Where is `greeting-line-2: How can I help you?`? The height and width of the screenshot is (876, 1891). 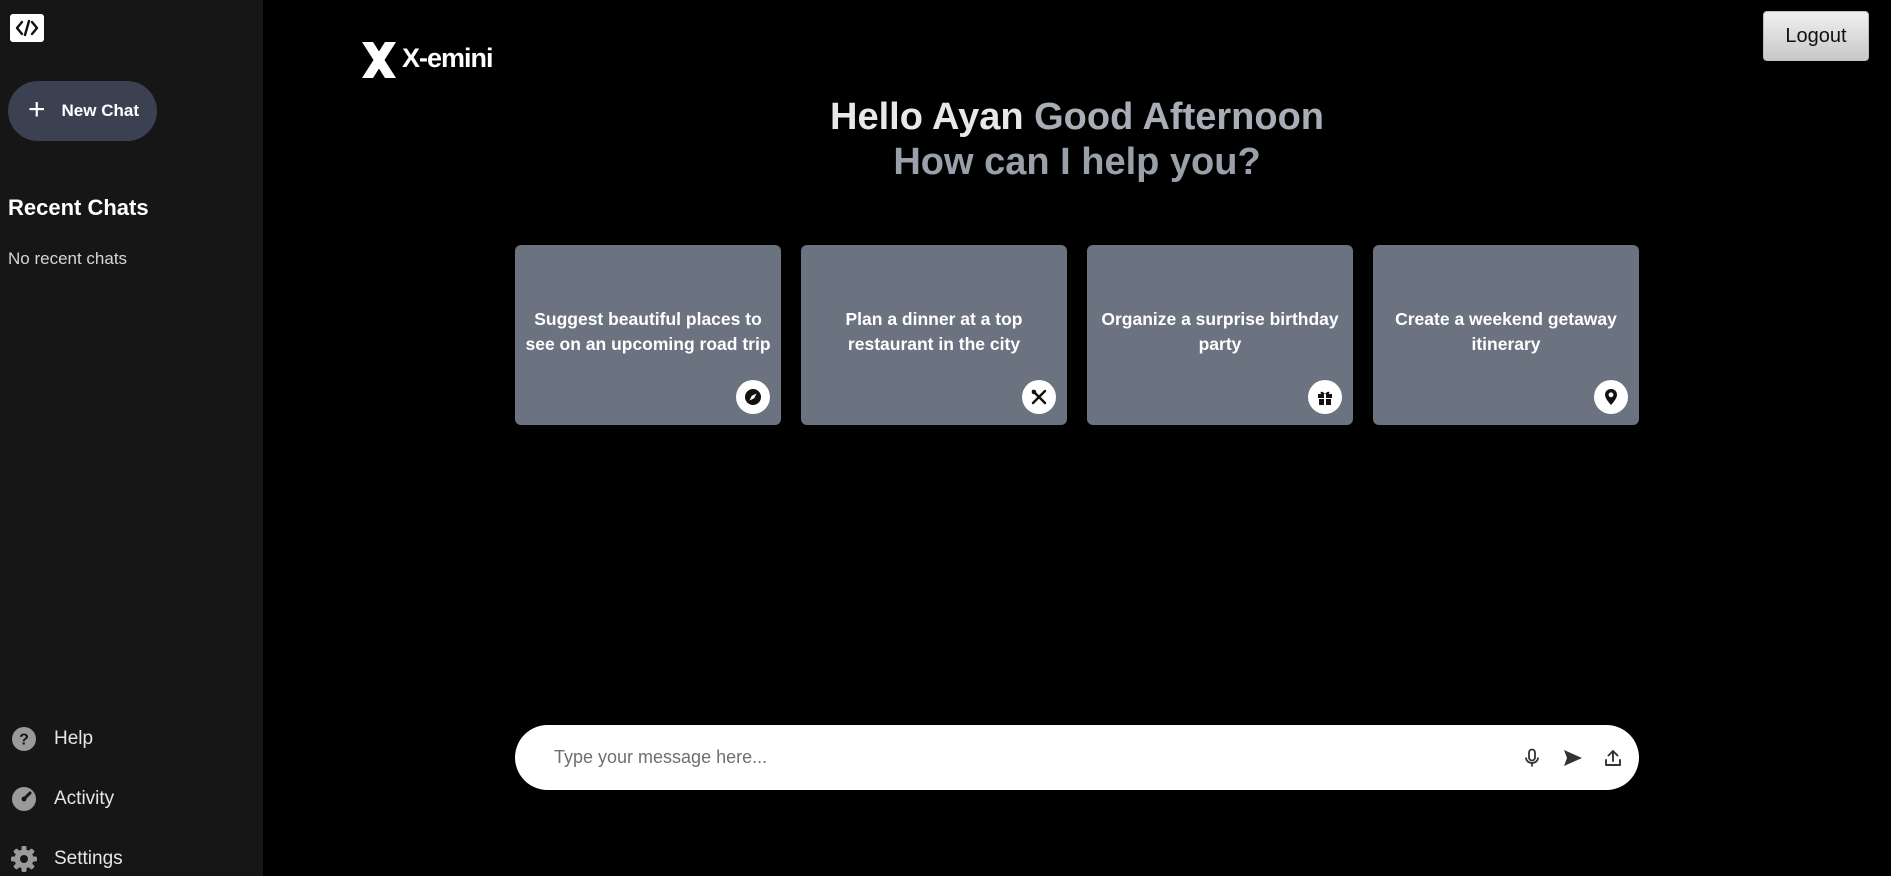
greeting-line-2: How can I help you? is located at coordinates (1077, 162).